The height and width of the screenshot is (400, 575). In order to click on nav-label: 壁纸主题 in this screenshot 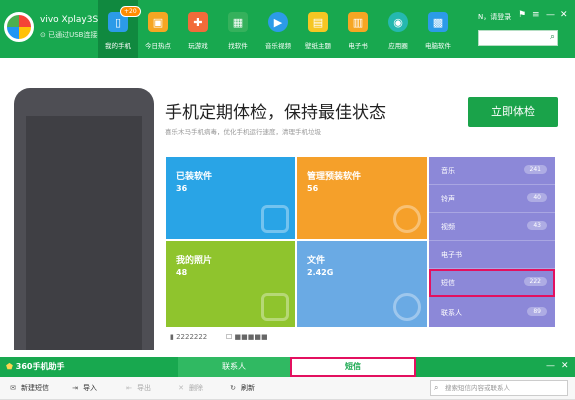, I will do `click(318, 46)`.